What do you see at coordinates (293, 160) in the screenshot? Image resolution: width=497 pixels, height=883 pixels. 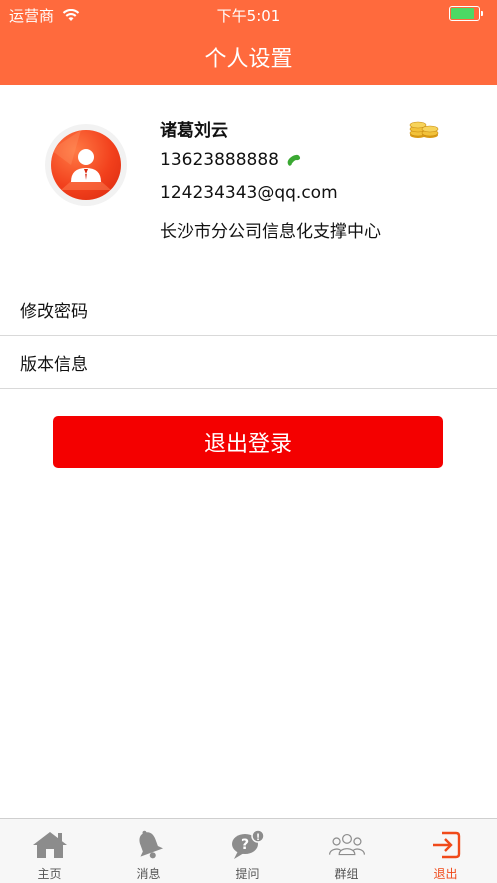 I see `phone-icon` at bounding box center [293, 160].